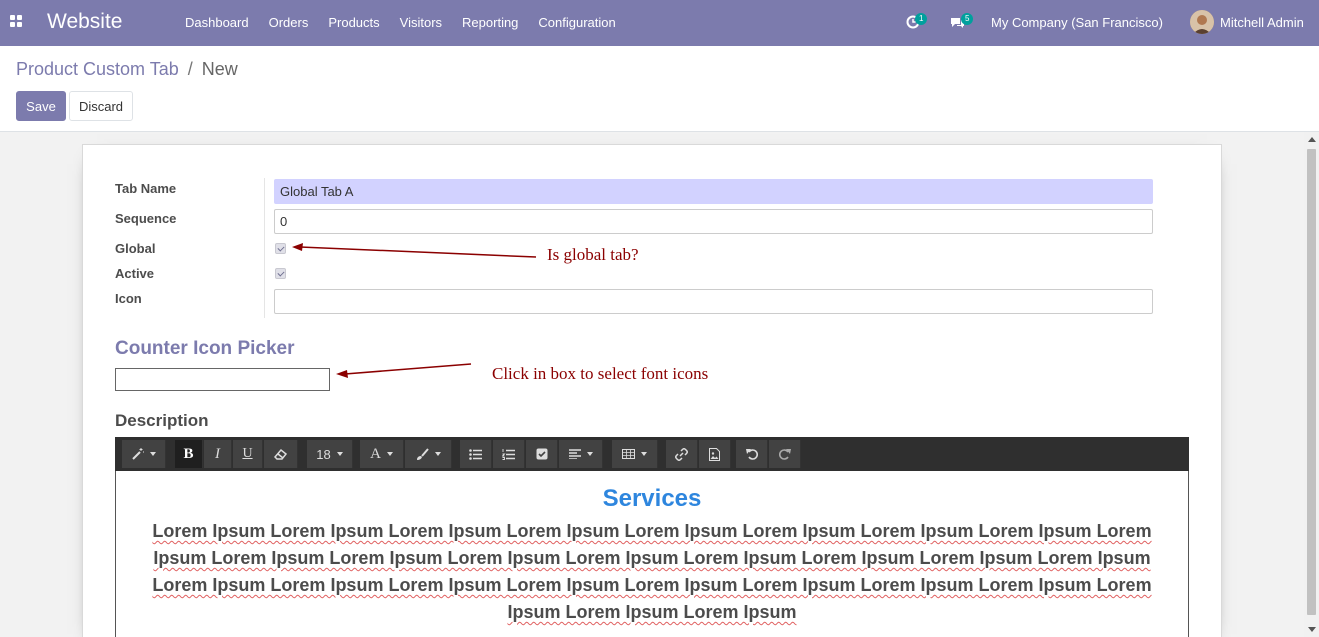 This screenshot has width=1319, height=637. What do you see at coordinates (1077, 22) in the screenshot?
I see `company-switcher: My Company (San Francisco)` at bounding box center [1077, 22].